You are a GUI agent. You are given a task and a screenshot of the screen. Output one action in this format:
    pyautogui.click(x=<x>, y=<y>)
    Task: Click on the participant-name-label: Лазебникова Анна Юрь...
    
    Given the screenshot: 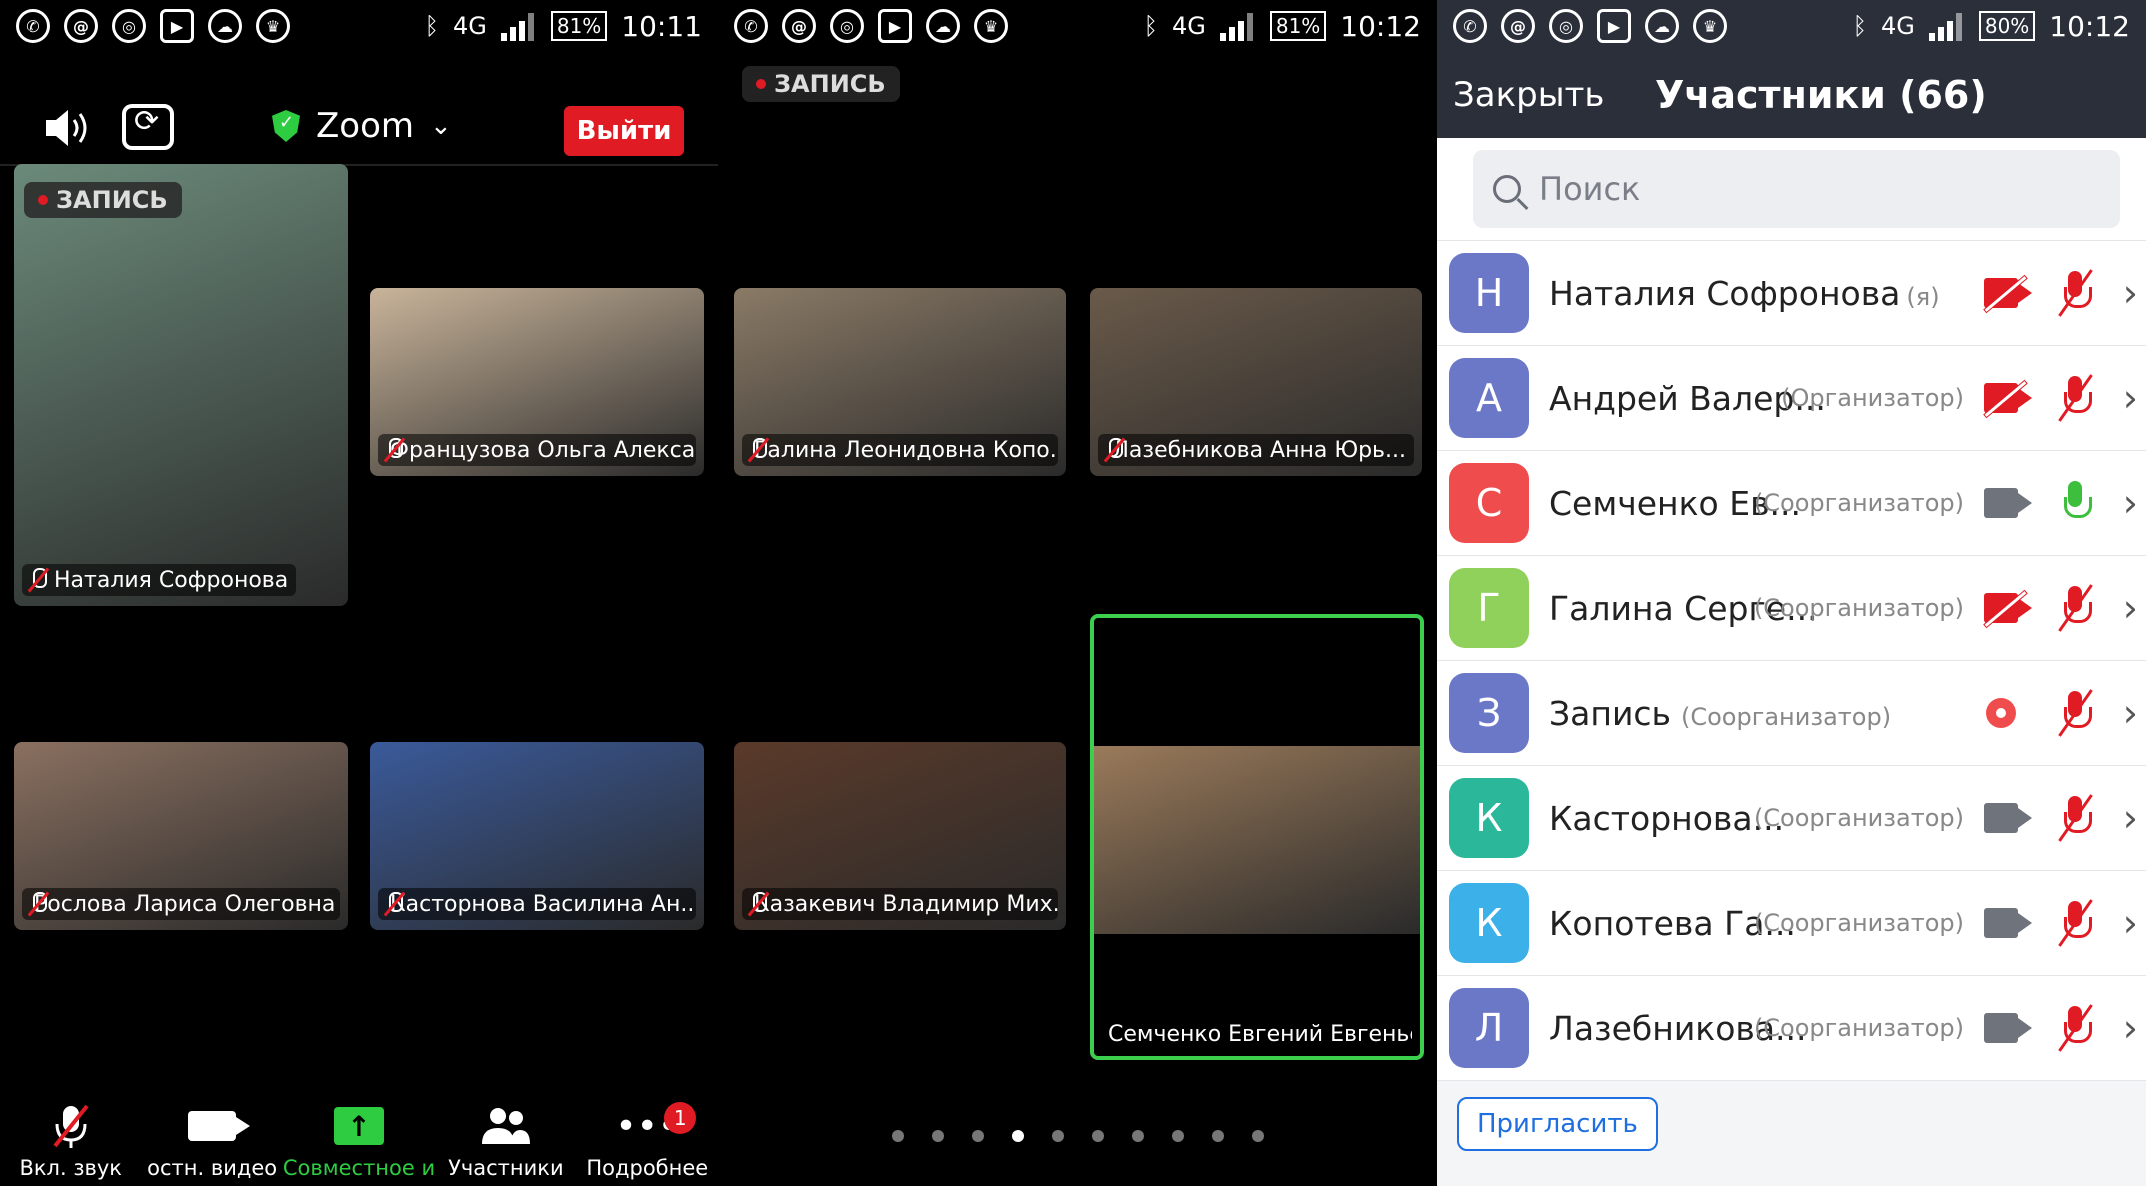 What is the action you would take?
    pyautogui.click(x=1256, y=450)
    